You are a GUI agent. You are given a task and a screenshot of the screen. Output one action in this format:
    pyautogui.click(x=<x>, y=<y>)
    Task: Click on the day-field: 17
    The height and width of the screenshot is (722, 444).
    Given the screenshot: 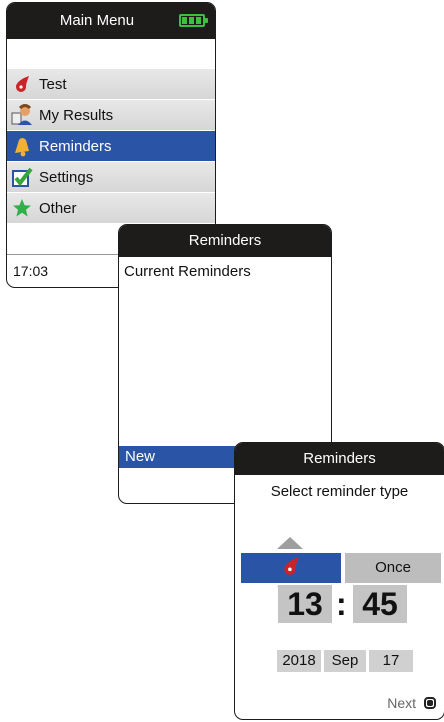 What is the action you would take?
    pyautogui.click(x=391, y=661)
    